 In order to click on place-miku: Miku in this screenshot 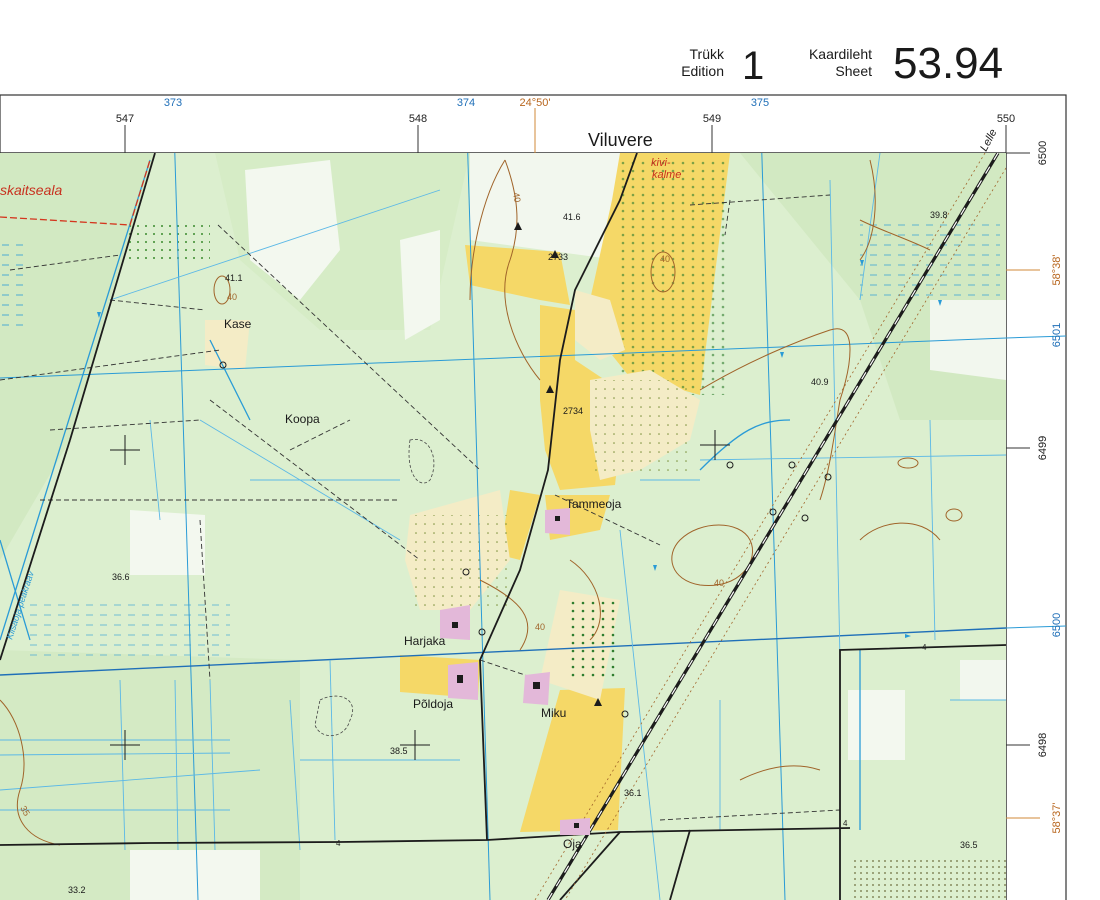, I will do `click(553, 713)`.